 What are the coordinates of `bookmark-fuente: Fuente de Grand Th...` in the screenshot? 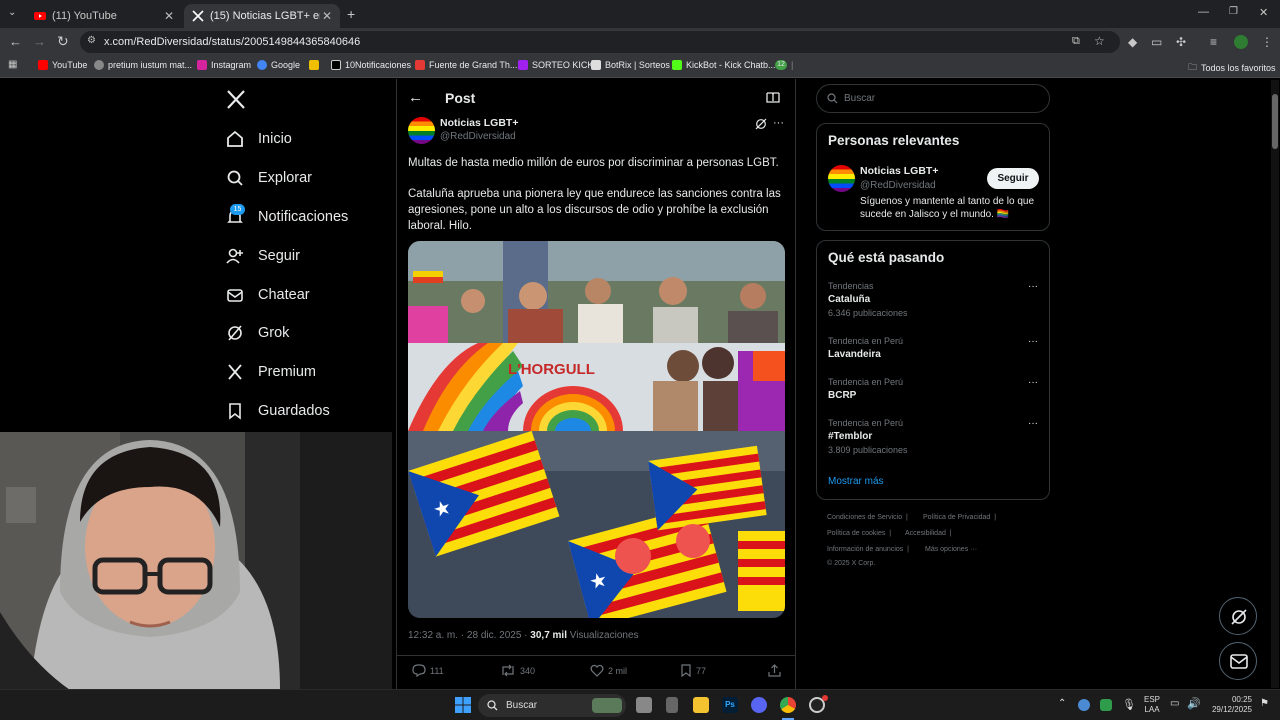 It's located at (466, 65).